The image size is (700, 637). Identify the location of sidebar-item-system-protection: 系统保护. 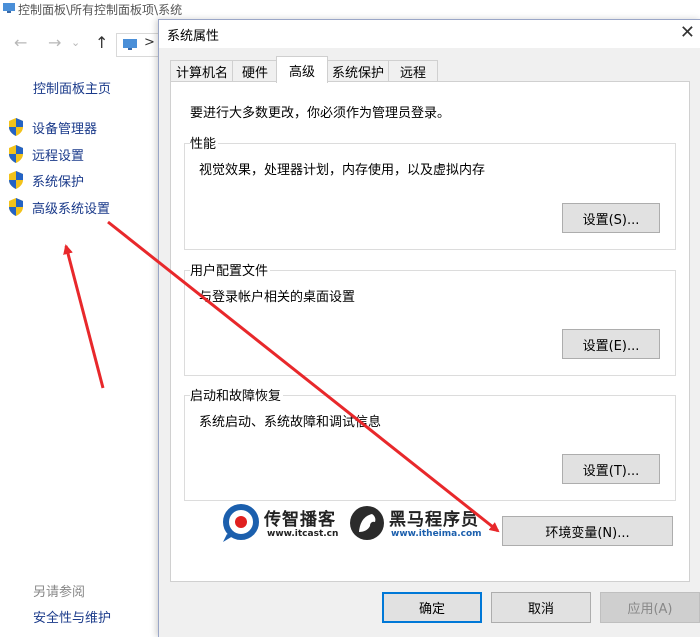
(46, 180).